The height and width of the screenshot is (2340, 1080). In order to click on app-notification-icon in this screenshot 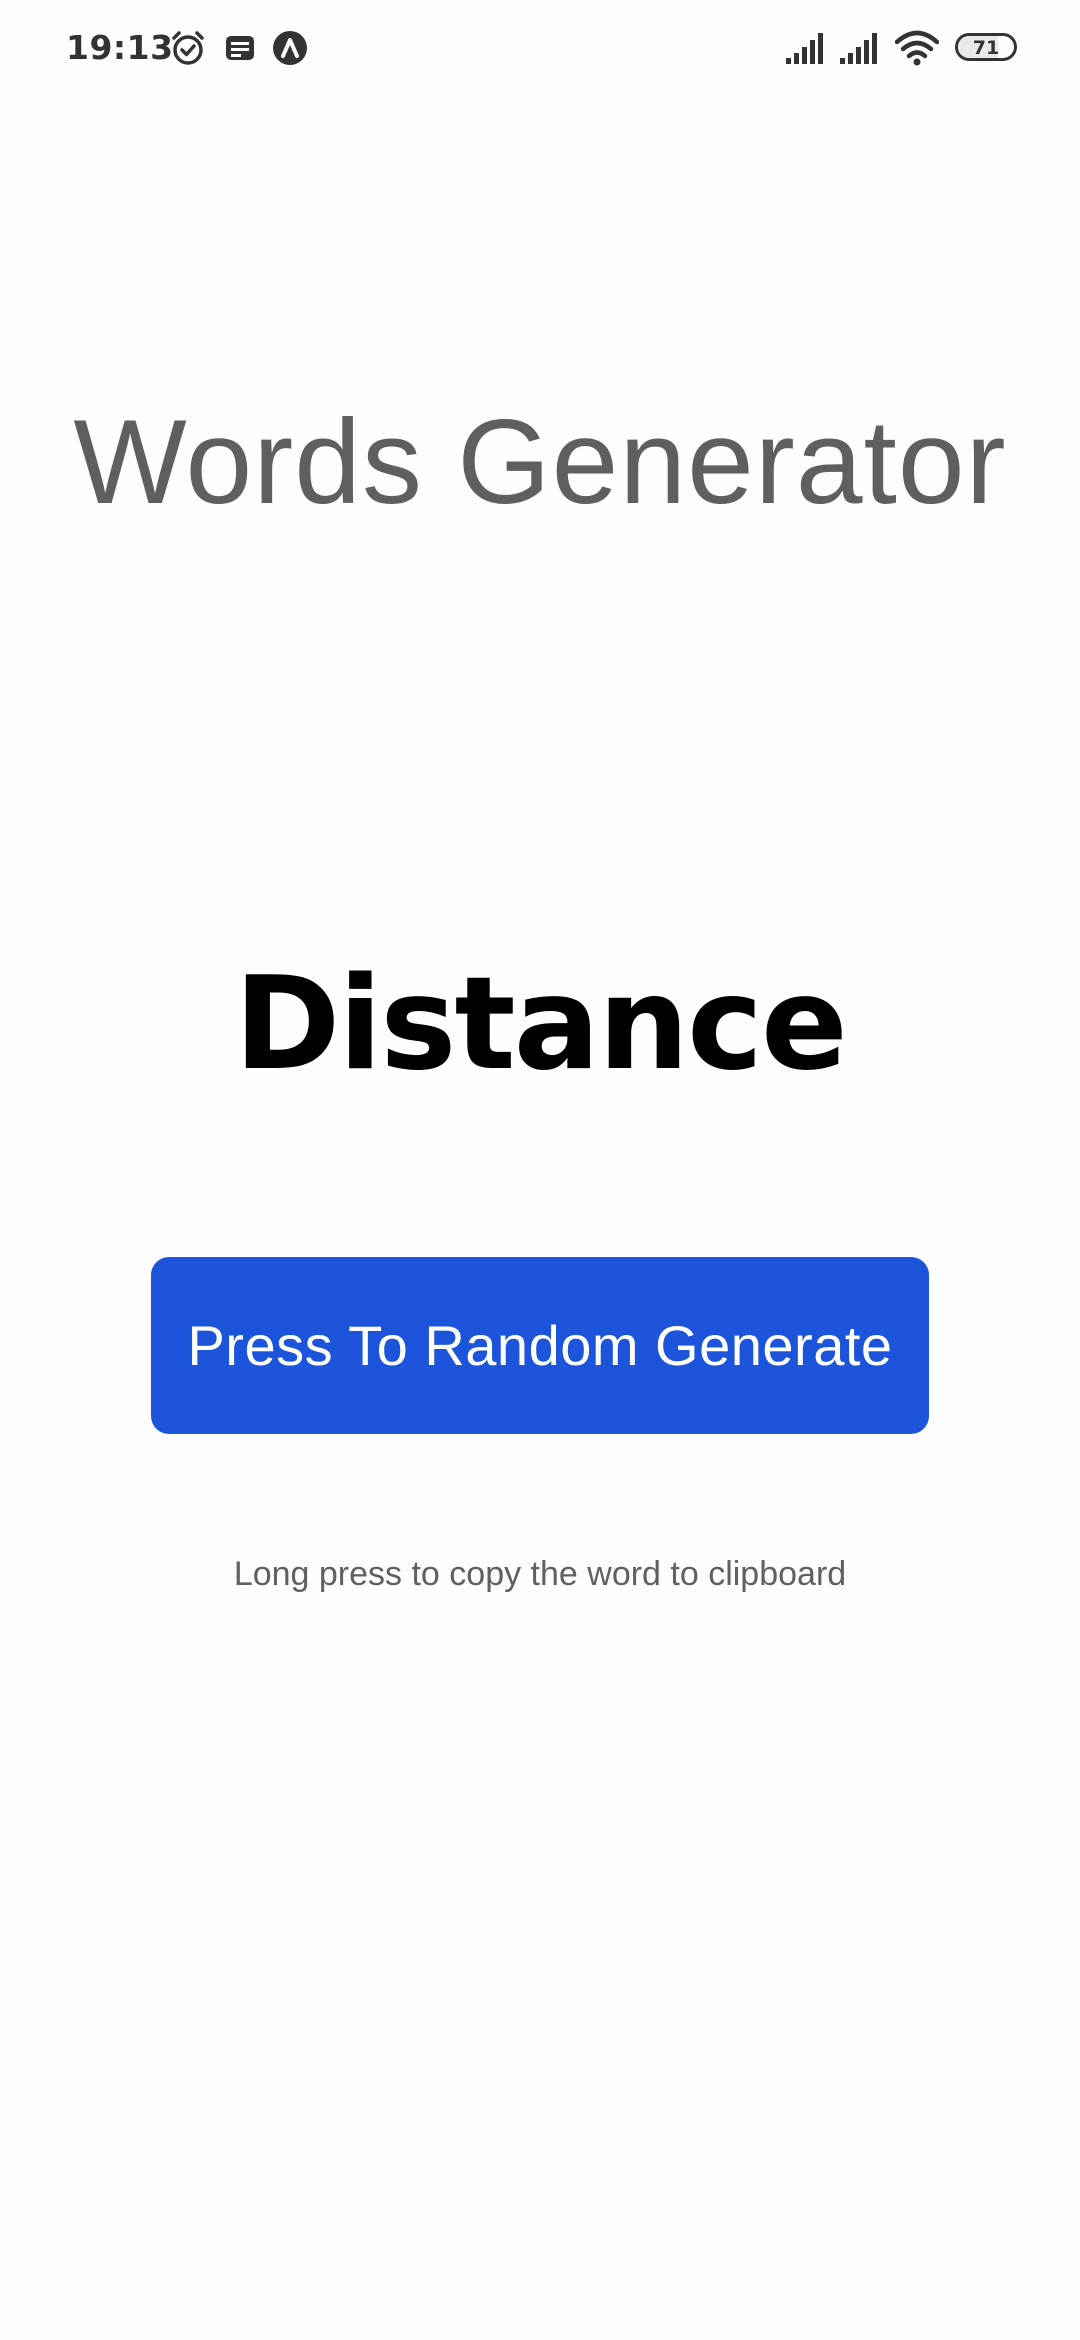, I will do `click(290, 48)`.